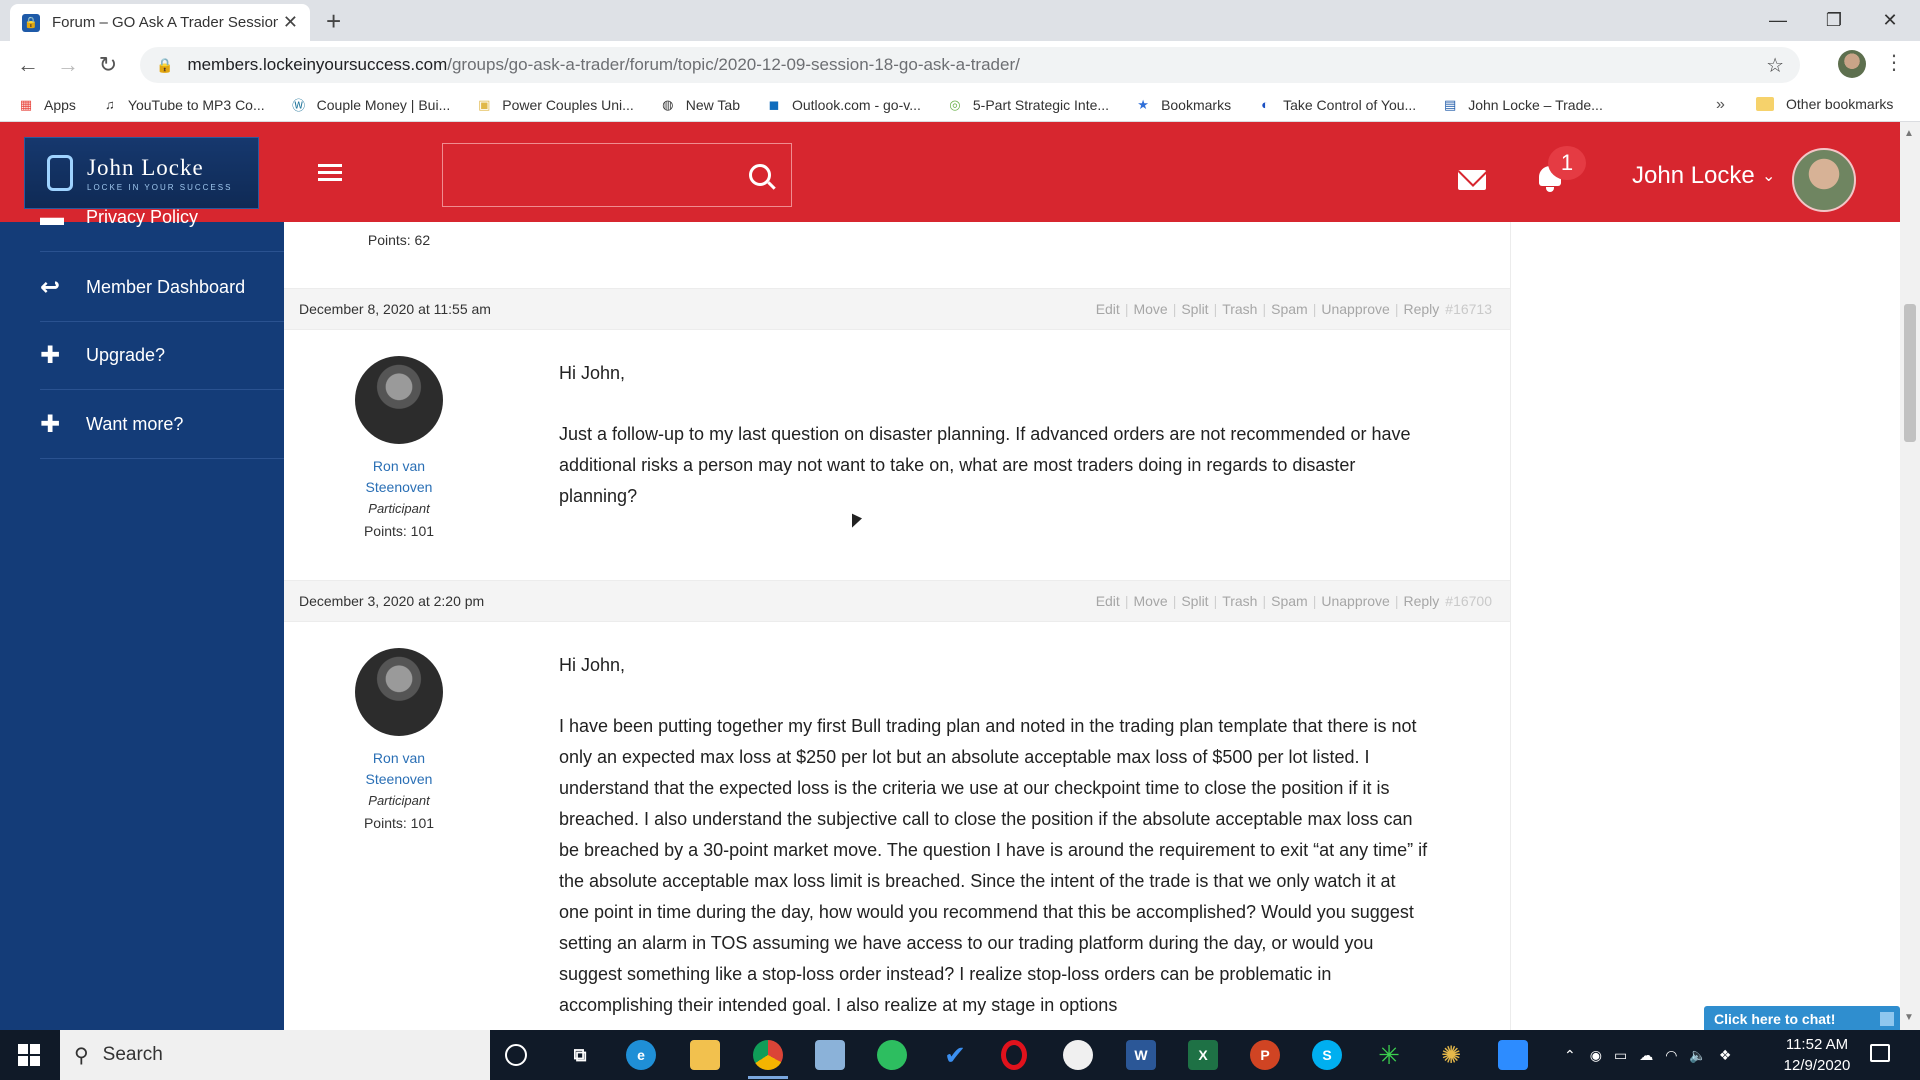 Image resolution: width=1920 pixels, height=1080 pixels. Describe the element at coordinates (68, 65) in the screenshot. I see `forward-arrow-icon: →` at that location.